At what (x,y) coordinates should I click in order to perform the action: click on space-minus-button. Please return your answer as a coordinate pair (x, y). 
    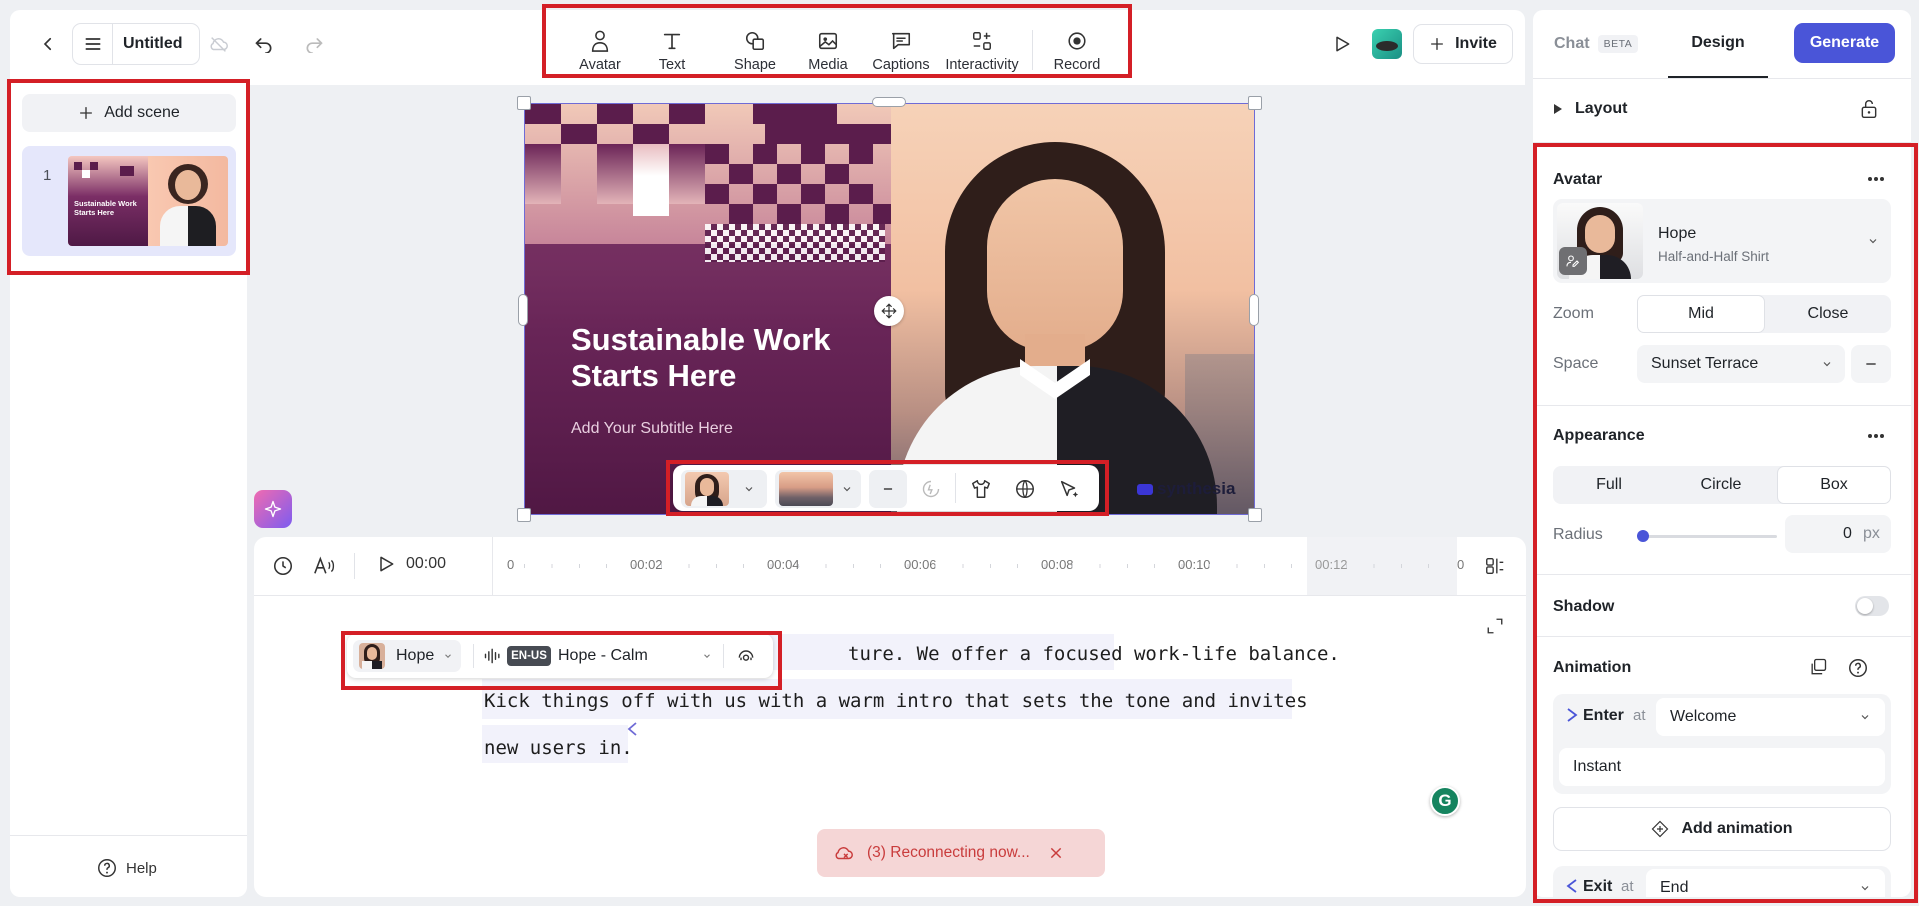
    Looking at the image, I should click on (1871, 364).